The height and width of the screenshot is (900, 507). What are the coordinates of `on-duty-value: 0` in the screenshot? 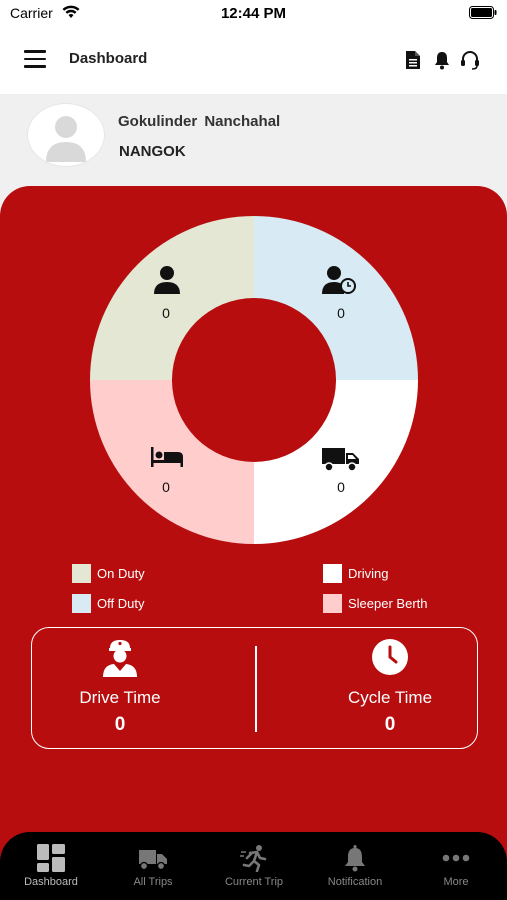 It's located at (166, 313).